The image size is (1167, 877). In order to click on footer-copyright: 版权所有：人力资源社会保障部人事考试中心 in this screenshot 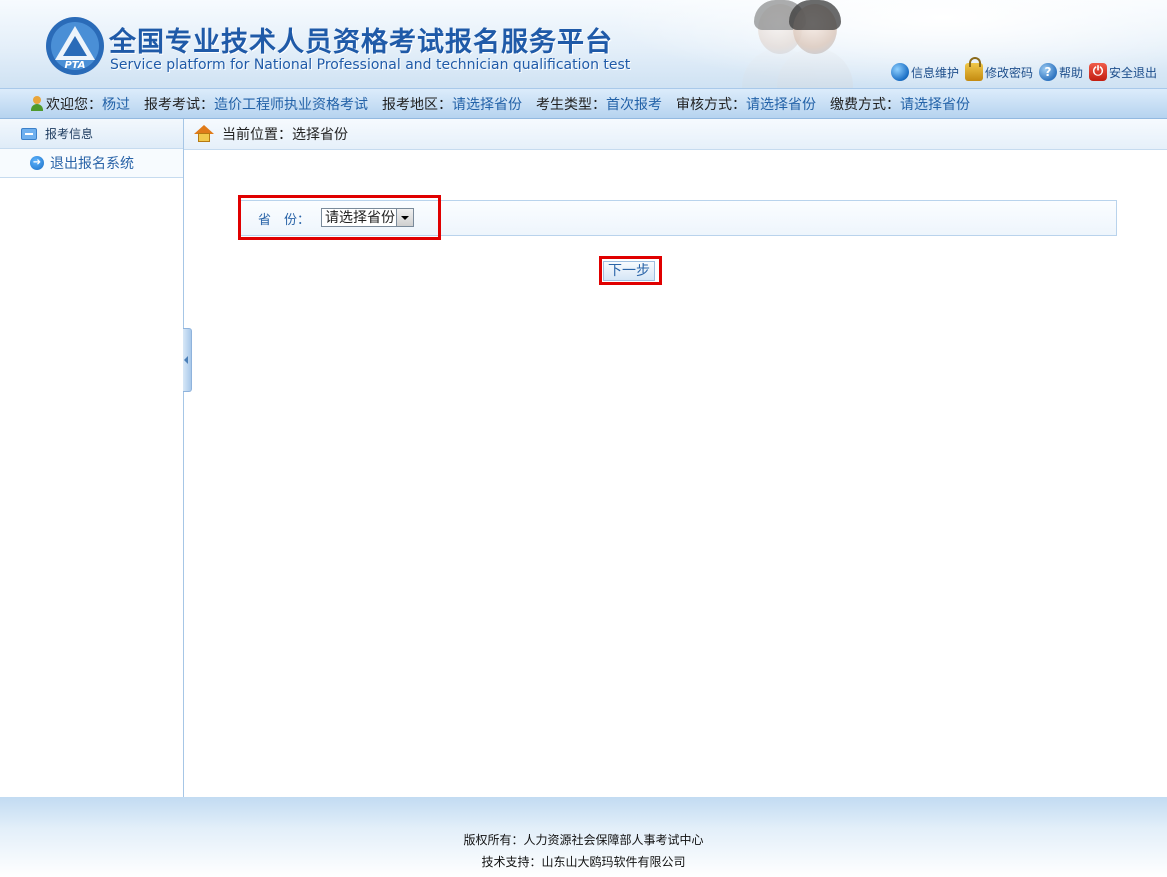, I will do `click(583, 840)`.